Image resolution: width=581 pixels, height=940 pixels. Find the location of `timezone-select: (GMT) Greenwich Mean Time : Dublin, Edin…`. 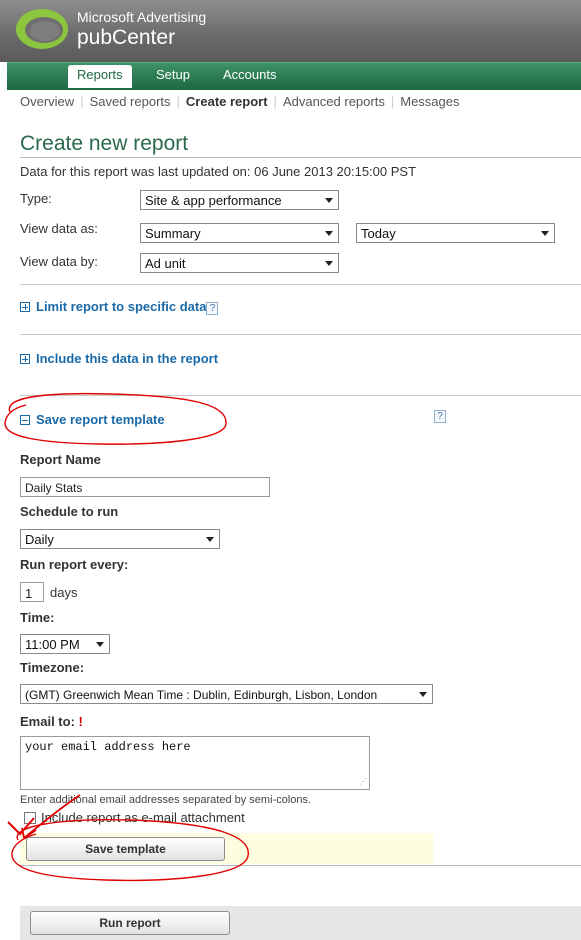

timezone-select: (GMT) Greenwich Mean Time : Dublin, Edin… is located at coordinates (226, 694).